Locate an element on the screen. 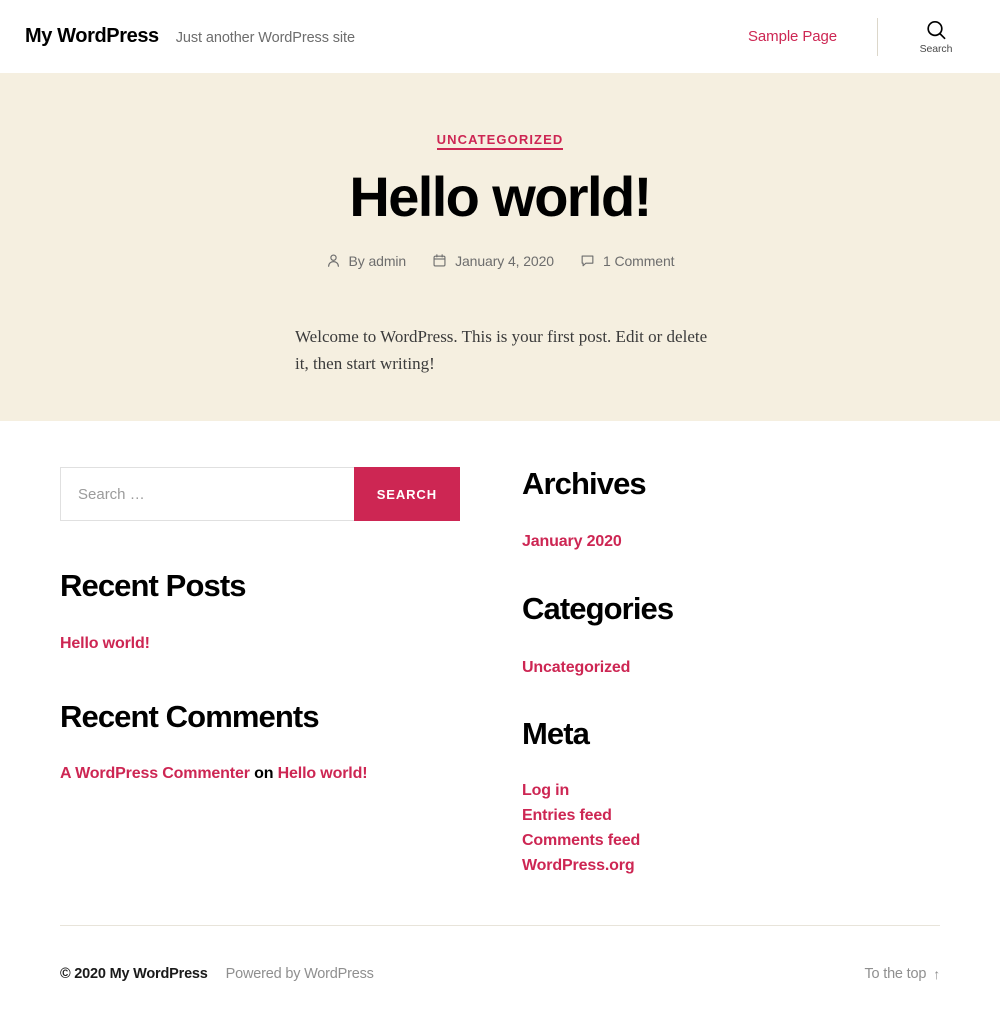 The width and height of the screenshot is (1000, 1024). category-link-uncategorized-widget: Uncategorized is located at coordinates (576, 667).